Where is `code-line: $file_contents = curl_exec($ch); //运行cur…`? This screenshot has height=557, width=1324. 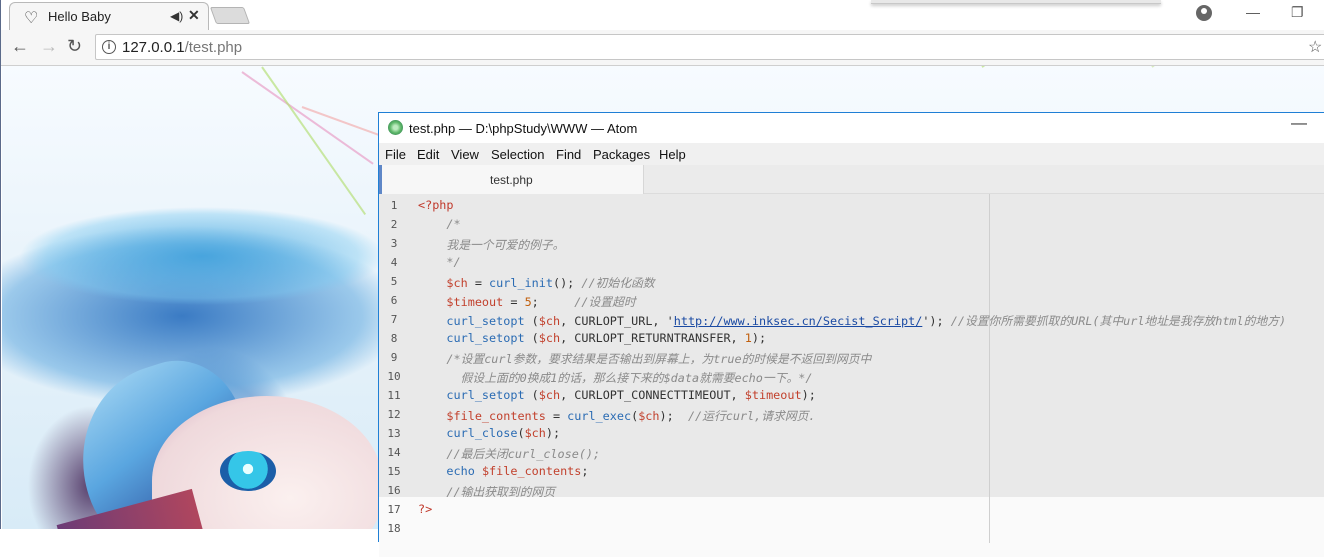 code-line: $file_contents = curl_exec($ch); //运行cur… is located at coordinates (617, 415).